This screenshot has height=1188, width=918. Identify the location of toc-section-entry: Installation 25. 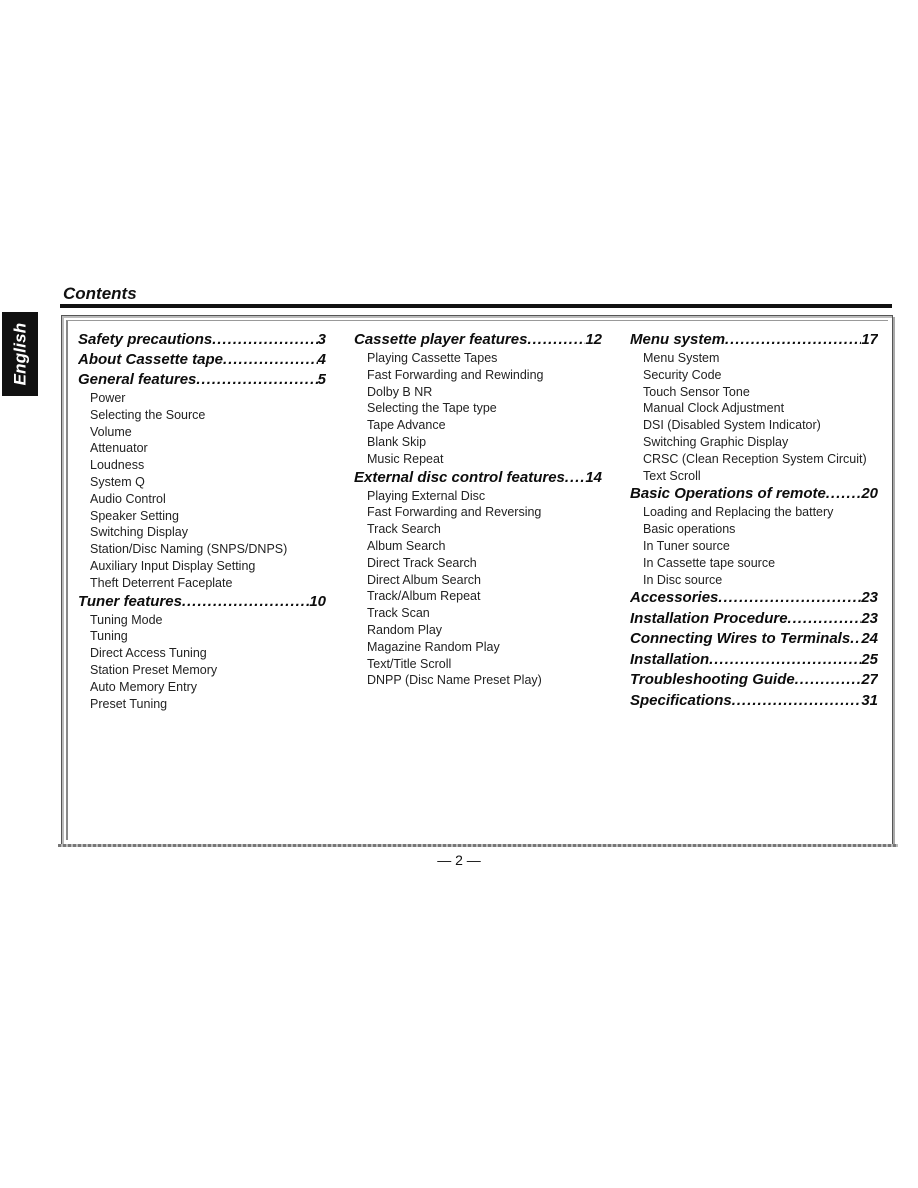
(754, 660).